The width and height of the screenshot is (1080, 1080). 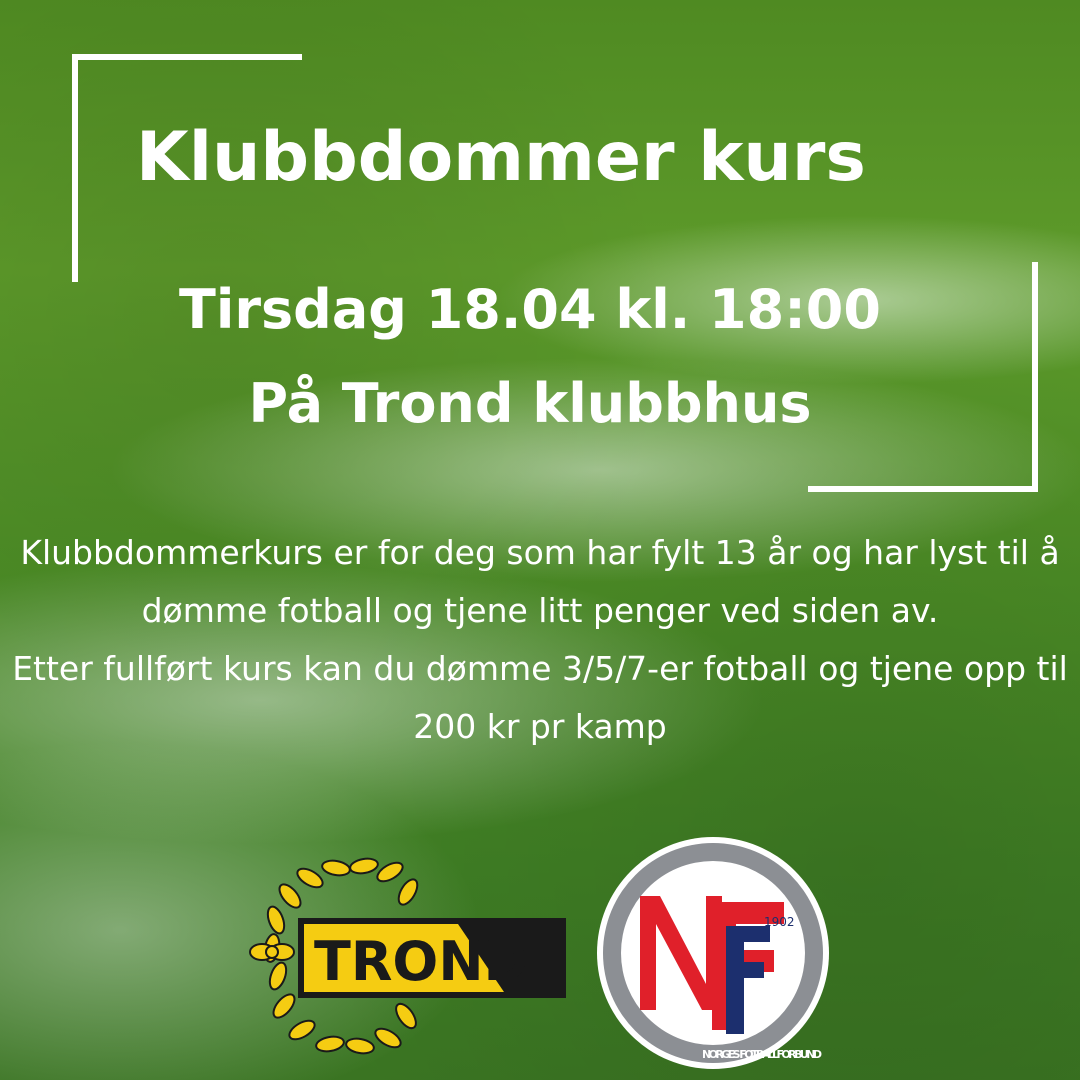 What do you see at coordinates (501, 157) in the screenshot?
I see `headline: Klubbdommer kurs` at bounding box center [501, 157].